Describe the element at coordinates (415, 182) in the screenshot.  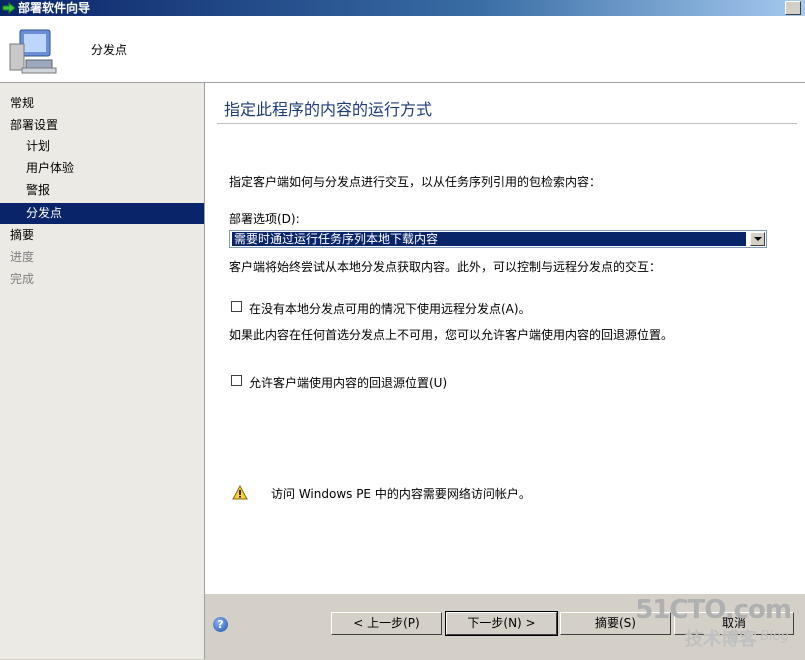
I see `intro-text: 指定客户端如何与分发点进行交互，以从任务序列引用的包检索内容：` at that location.